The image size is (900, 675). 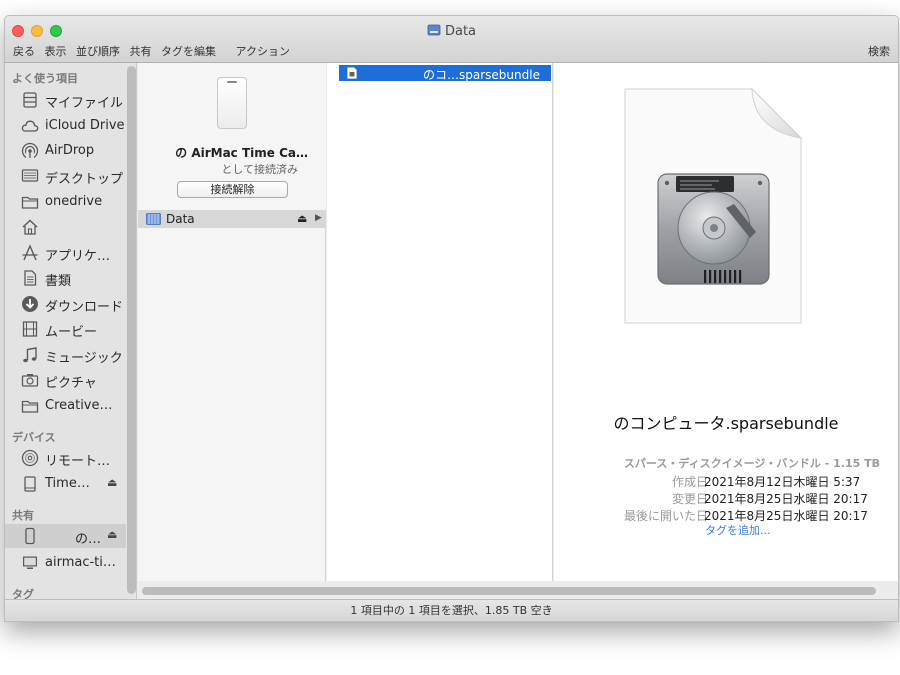 What do you see at coordinates (84, 179) in the screenshot?
I see `sidebar-item-label: デスクトップ` at bounding box center [84, 179].